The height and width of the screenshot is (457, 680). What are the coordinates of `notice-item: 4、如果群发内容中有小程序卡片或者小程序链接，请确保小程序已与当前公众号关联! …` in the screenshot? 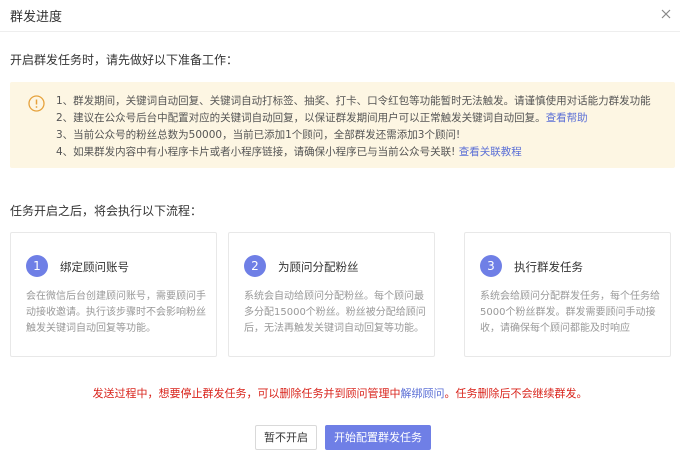 It's located at (353, 152).